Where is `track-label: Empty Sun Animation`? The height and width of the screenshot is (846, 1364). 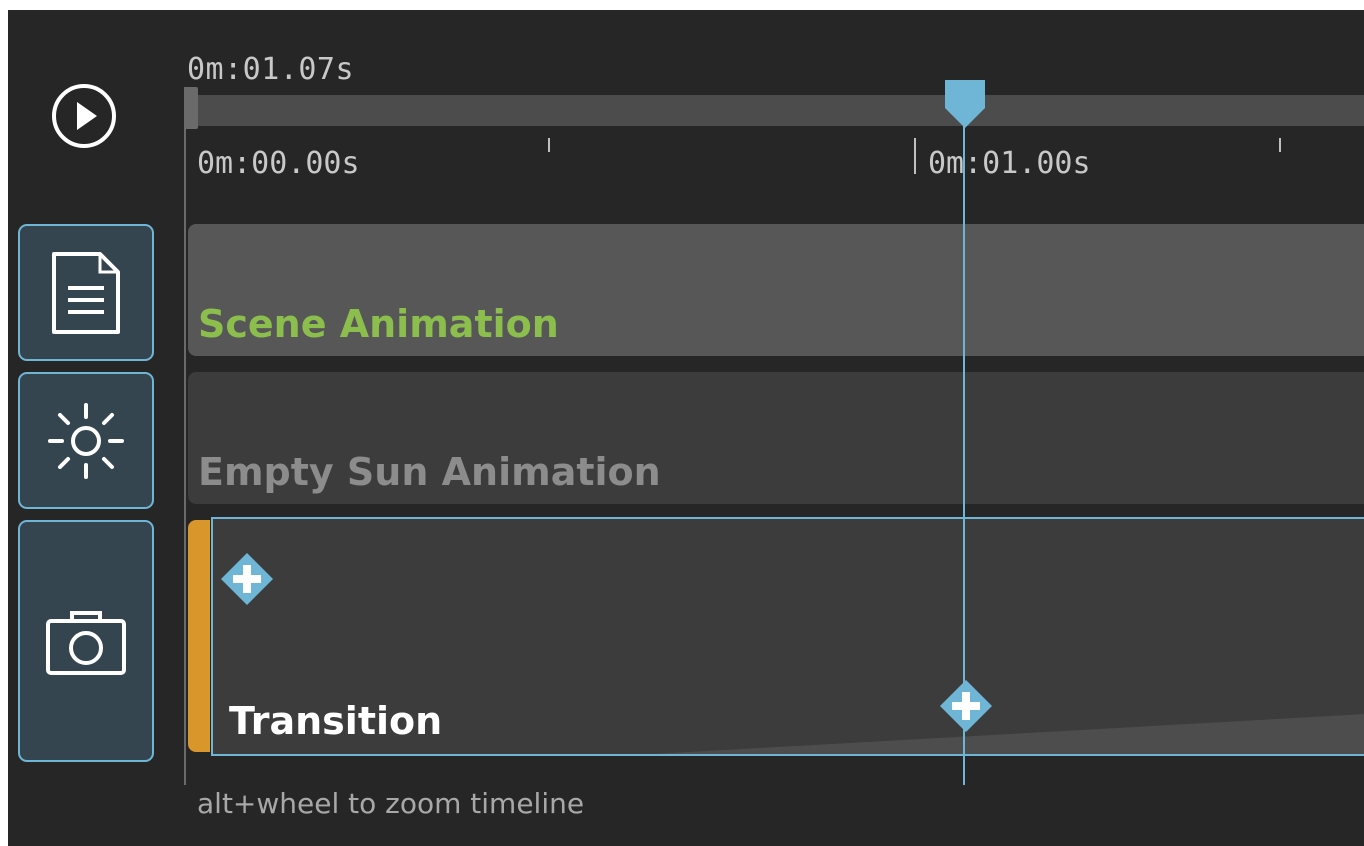 track-label: Empty Sun Animation is located at coordinates (429, 472).